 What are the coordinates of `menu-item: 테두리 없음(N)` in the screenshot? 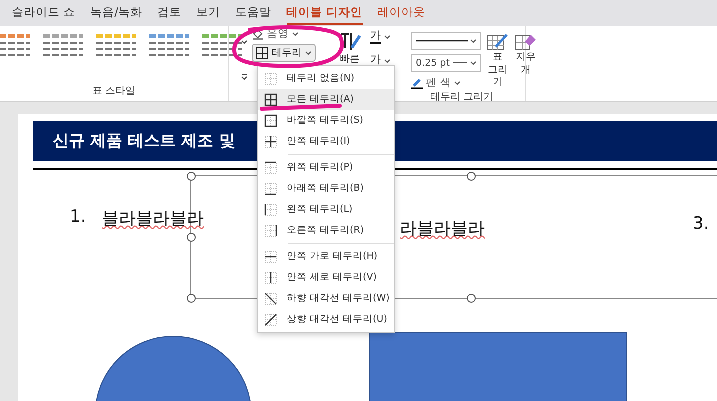 It's located at (326, 78).